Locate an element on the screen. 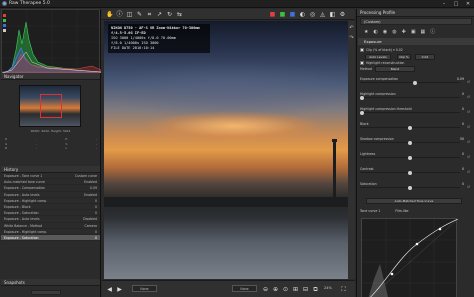 Image resolution: width=474 pixels, height=297 pixels. history-item-label: Exposure - Saturation is located at coordinates (21, 237).